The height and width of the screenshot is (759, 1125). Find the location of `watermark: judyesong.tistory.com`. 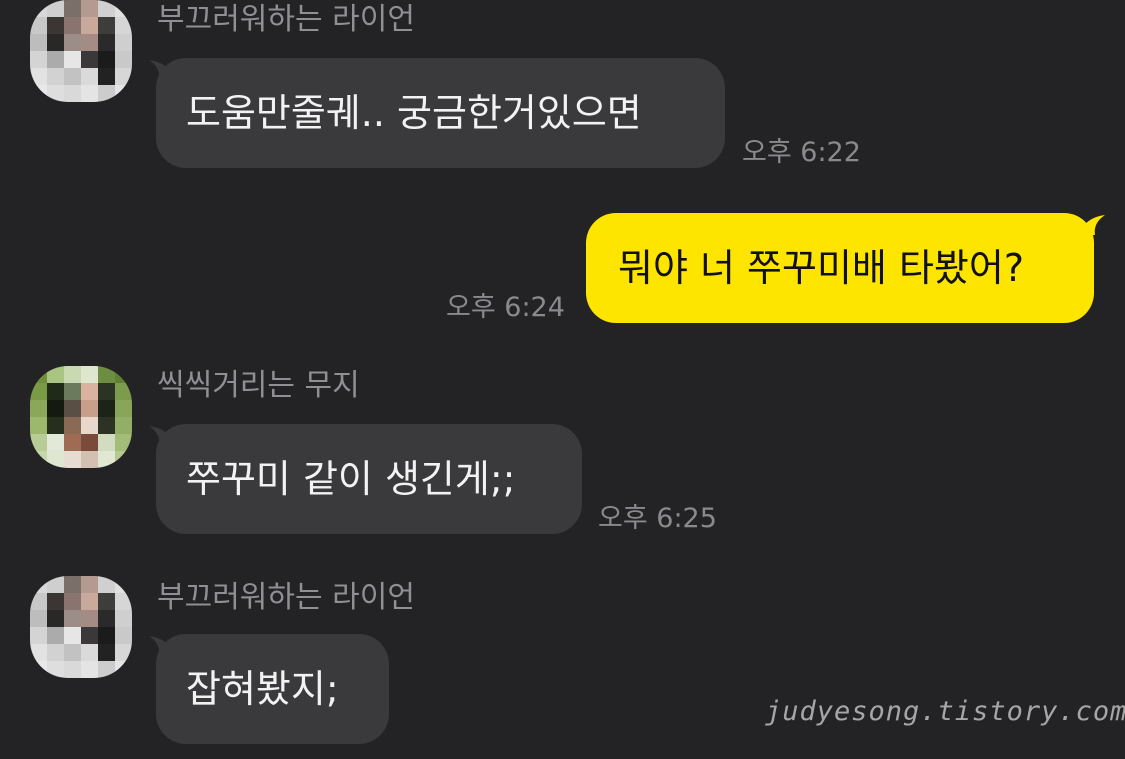

watermark: judyesong.tistory.com is located at coordinates (945, 711).